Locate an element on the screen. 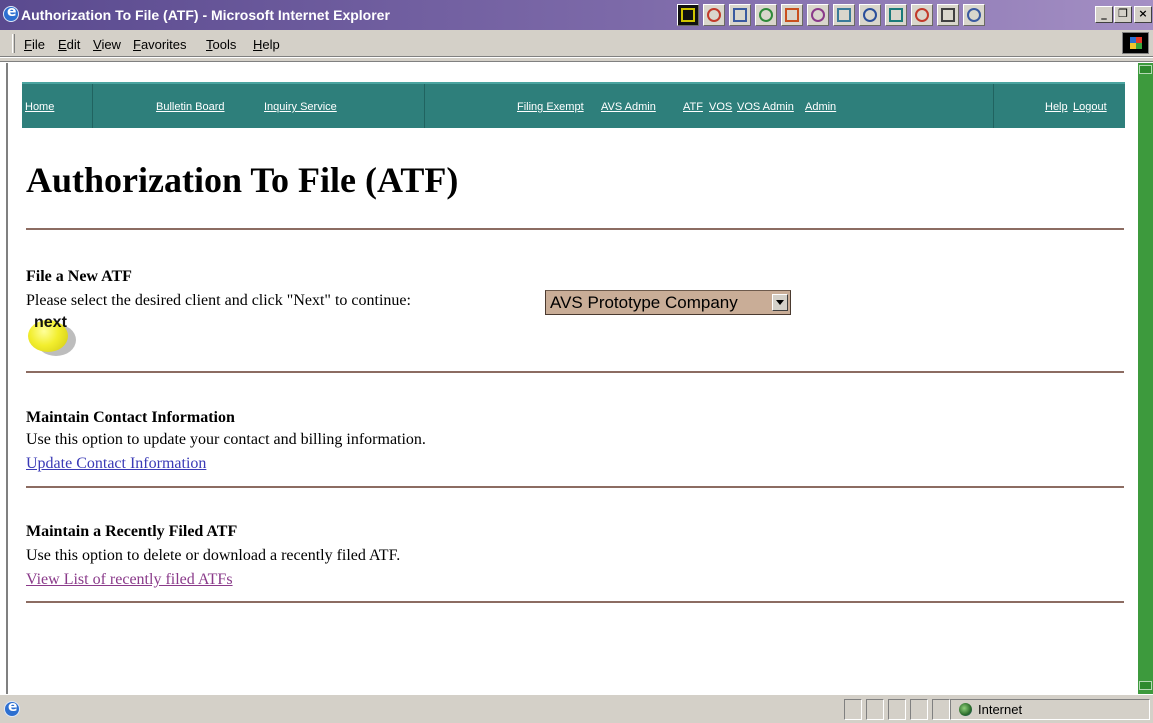 The height and width of the screenshot is (723, 1153). app-grid-icon-glyph is located at coordinates (688, 15).